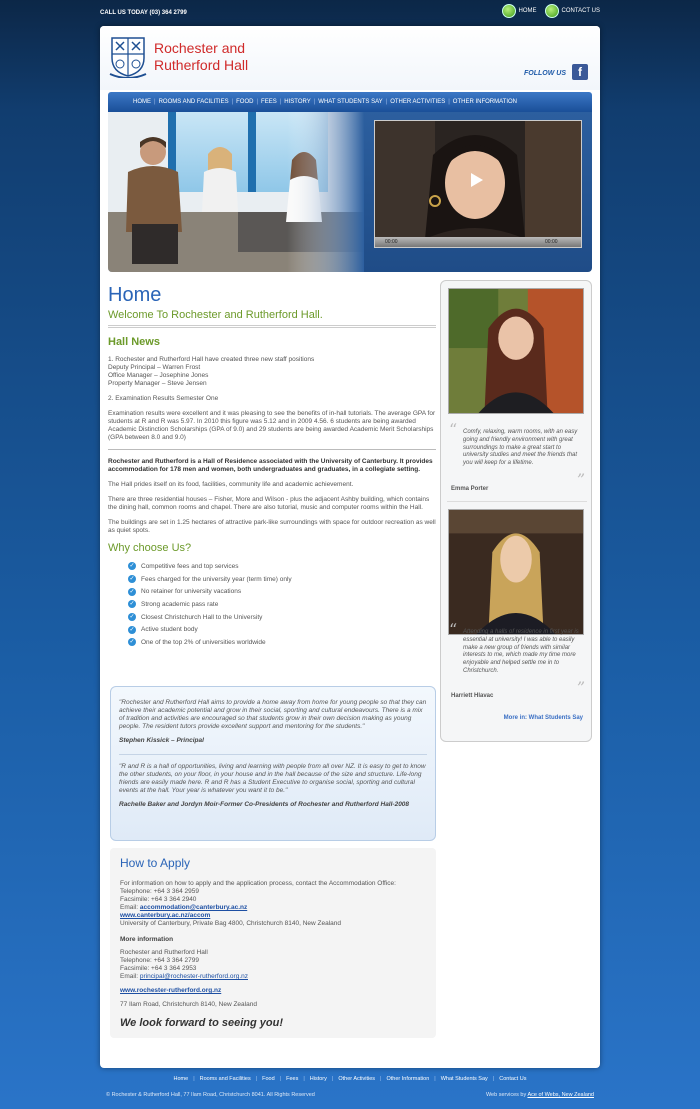 The image size is (700, 1109). I want to click on crest-logo-icon, so click(128, 56).